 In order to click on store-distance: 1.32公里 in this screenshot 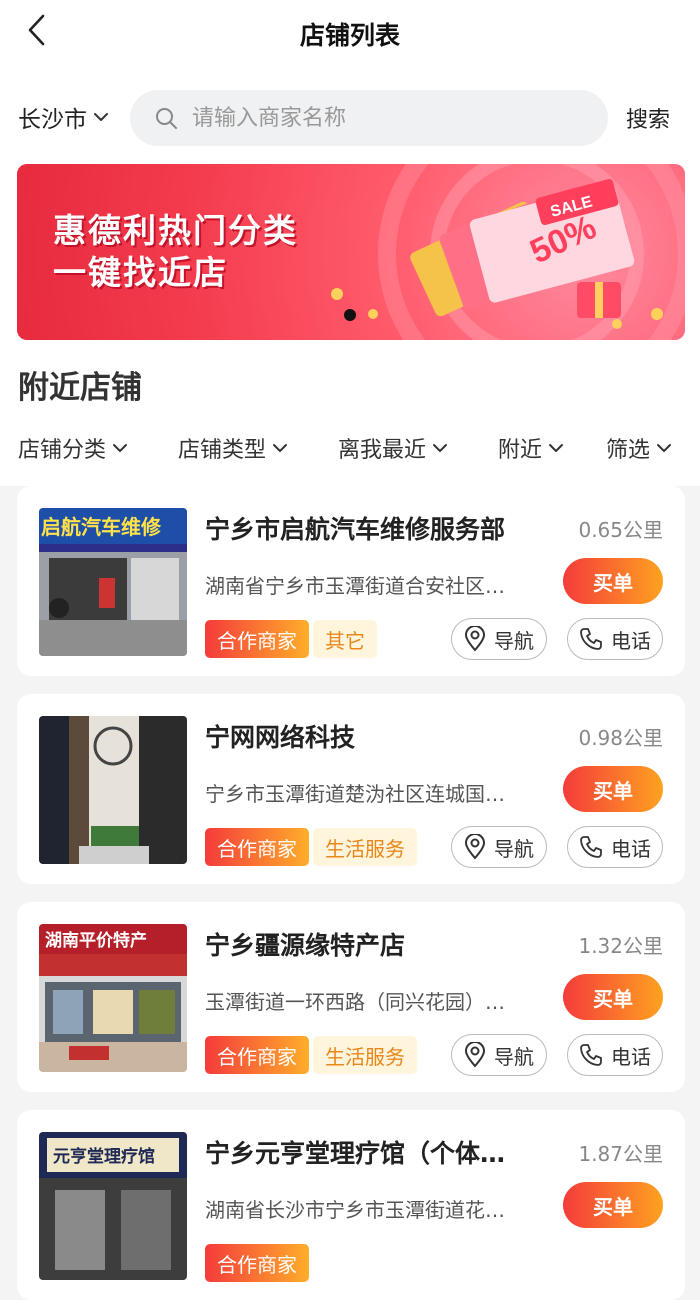, I will do `click(620, 946)`.